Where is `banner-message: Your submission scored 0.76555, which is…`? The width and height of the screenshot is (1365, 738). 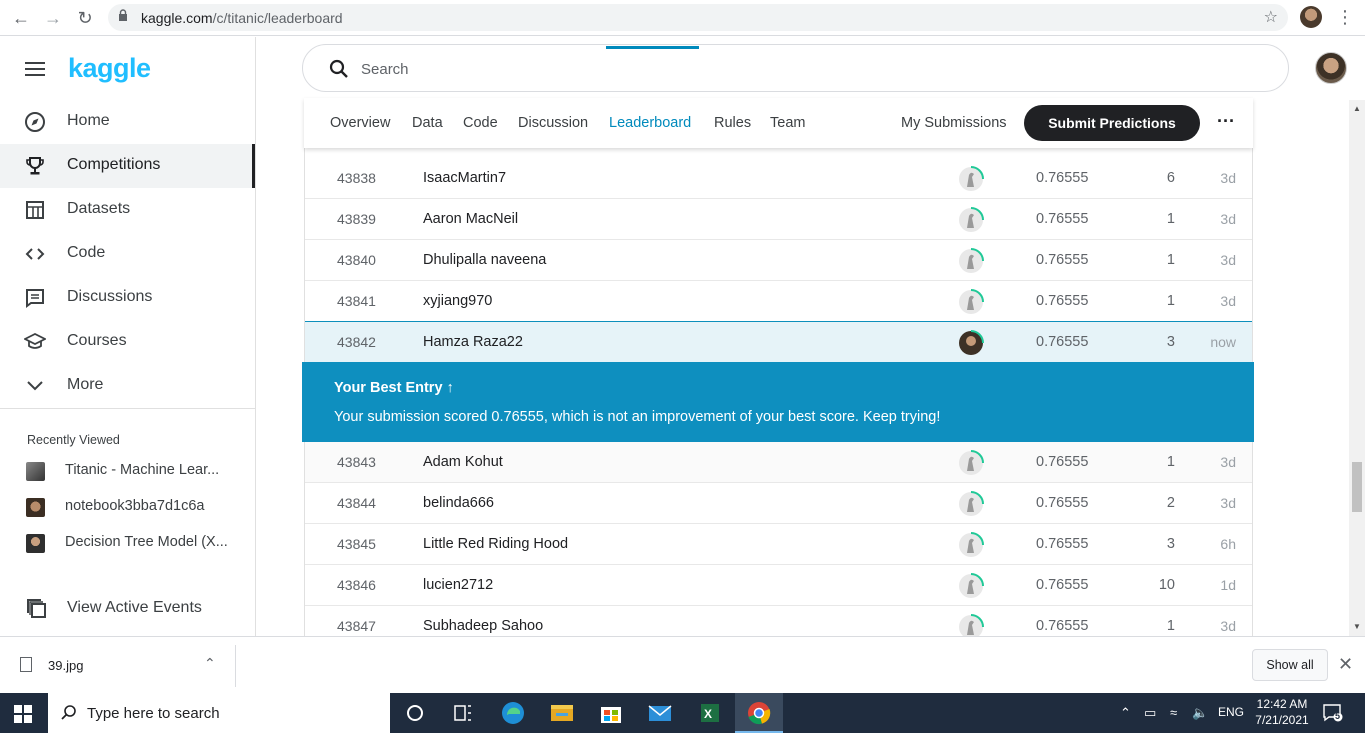
banner-message: Your submission scored 0.76555, which is… is located at coordinates (637, 417).